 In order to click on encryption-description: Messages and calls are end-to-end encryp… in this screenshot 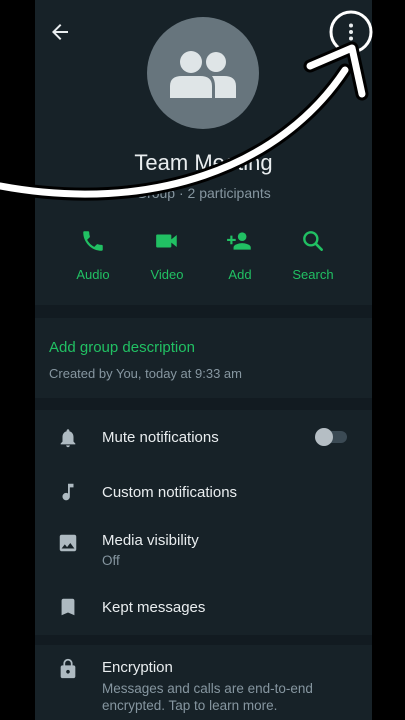, I will do `click(207, 697)`.